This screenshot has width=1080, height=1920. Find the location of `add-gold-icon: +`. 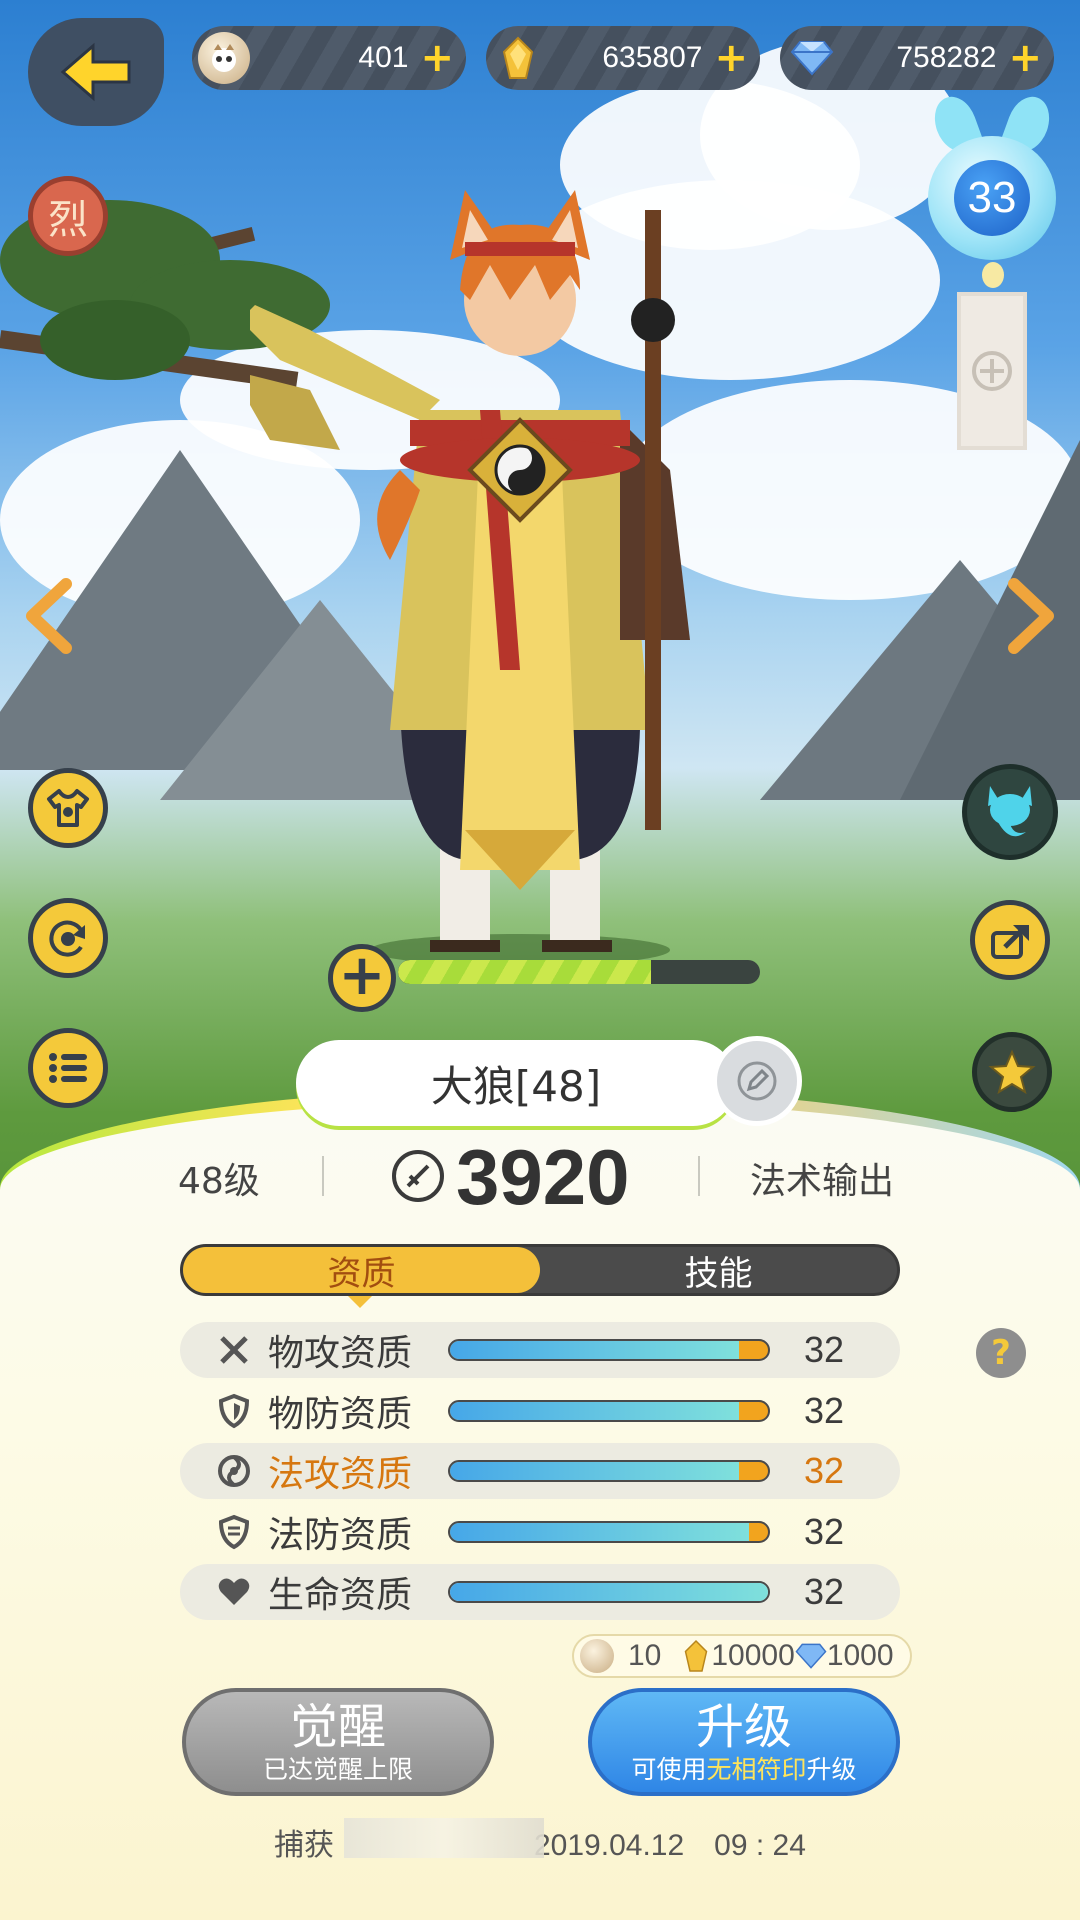

add-gold-icon: + is located at coordinates (731, 58).